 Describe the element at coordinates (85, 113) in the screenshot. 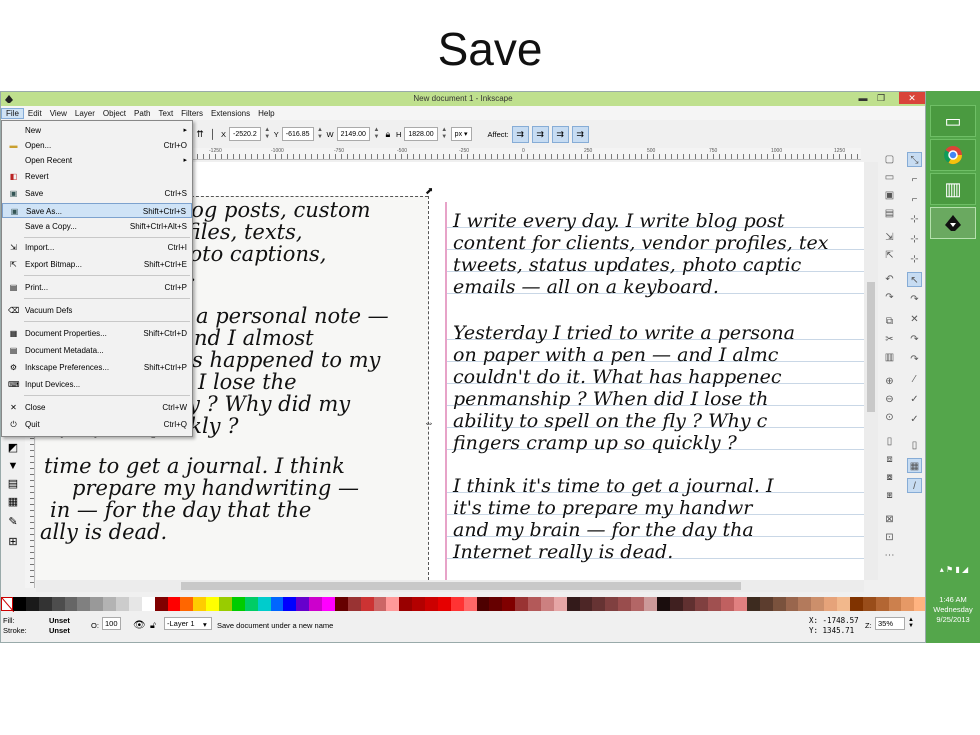

I see `menu-layer: Layer` at that location.